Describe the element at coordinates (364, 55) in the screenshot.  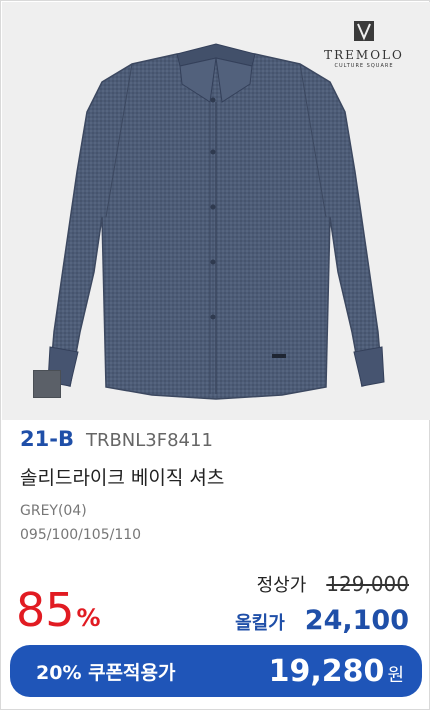
I see `brand-name: TREMOLO` at that location.